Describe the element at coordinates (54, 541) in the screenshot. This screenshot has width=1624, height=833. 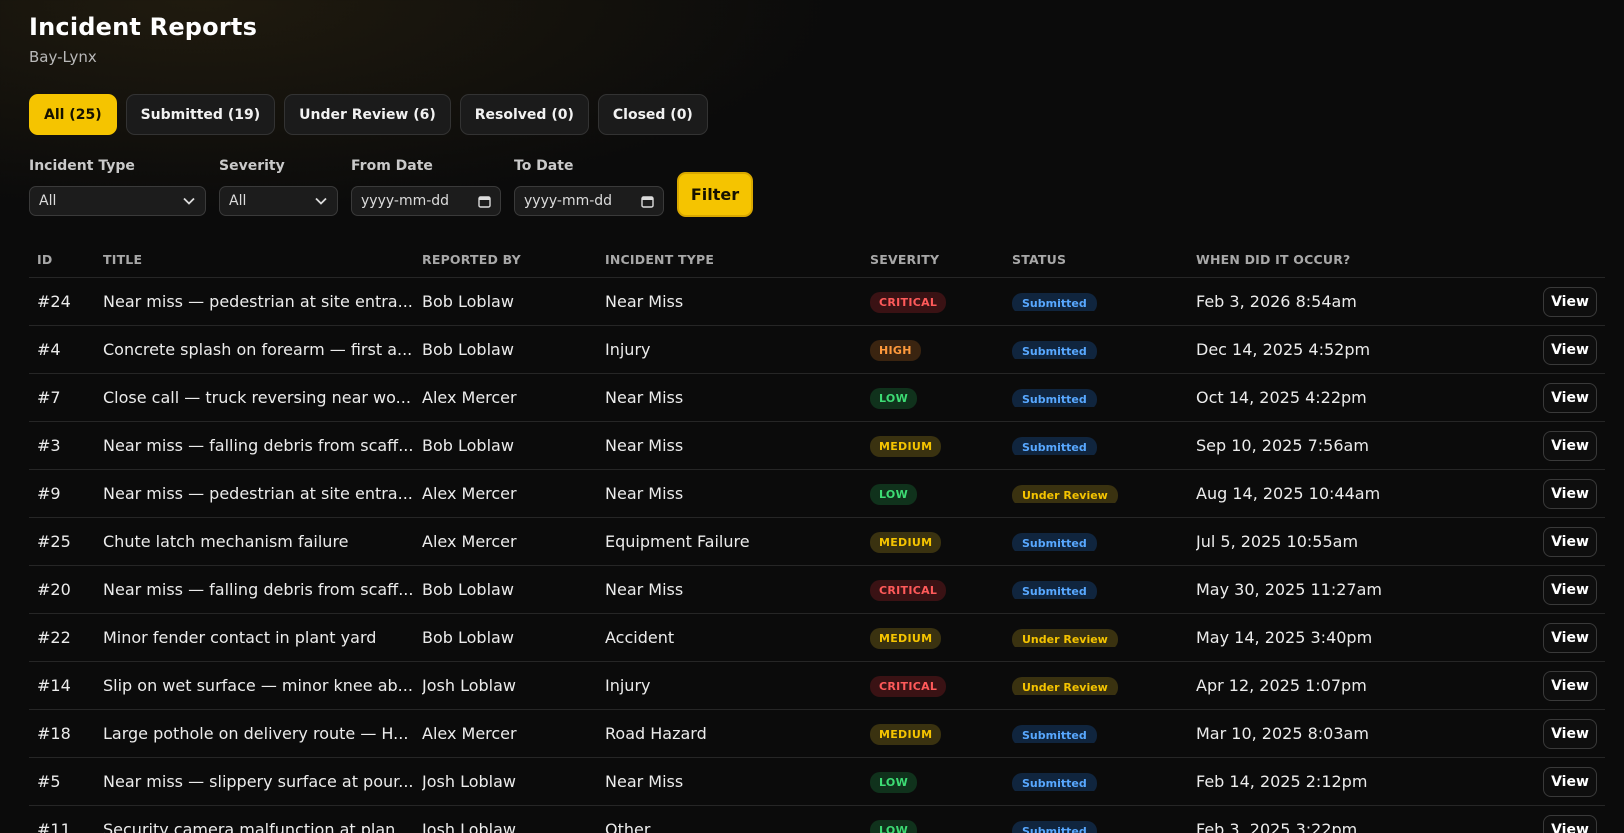
I see `incident-id: #25` at that location.